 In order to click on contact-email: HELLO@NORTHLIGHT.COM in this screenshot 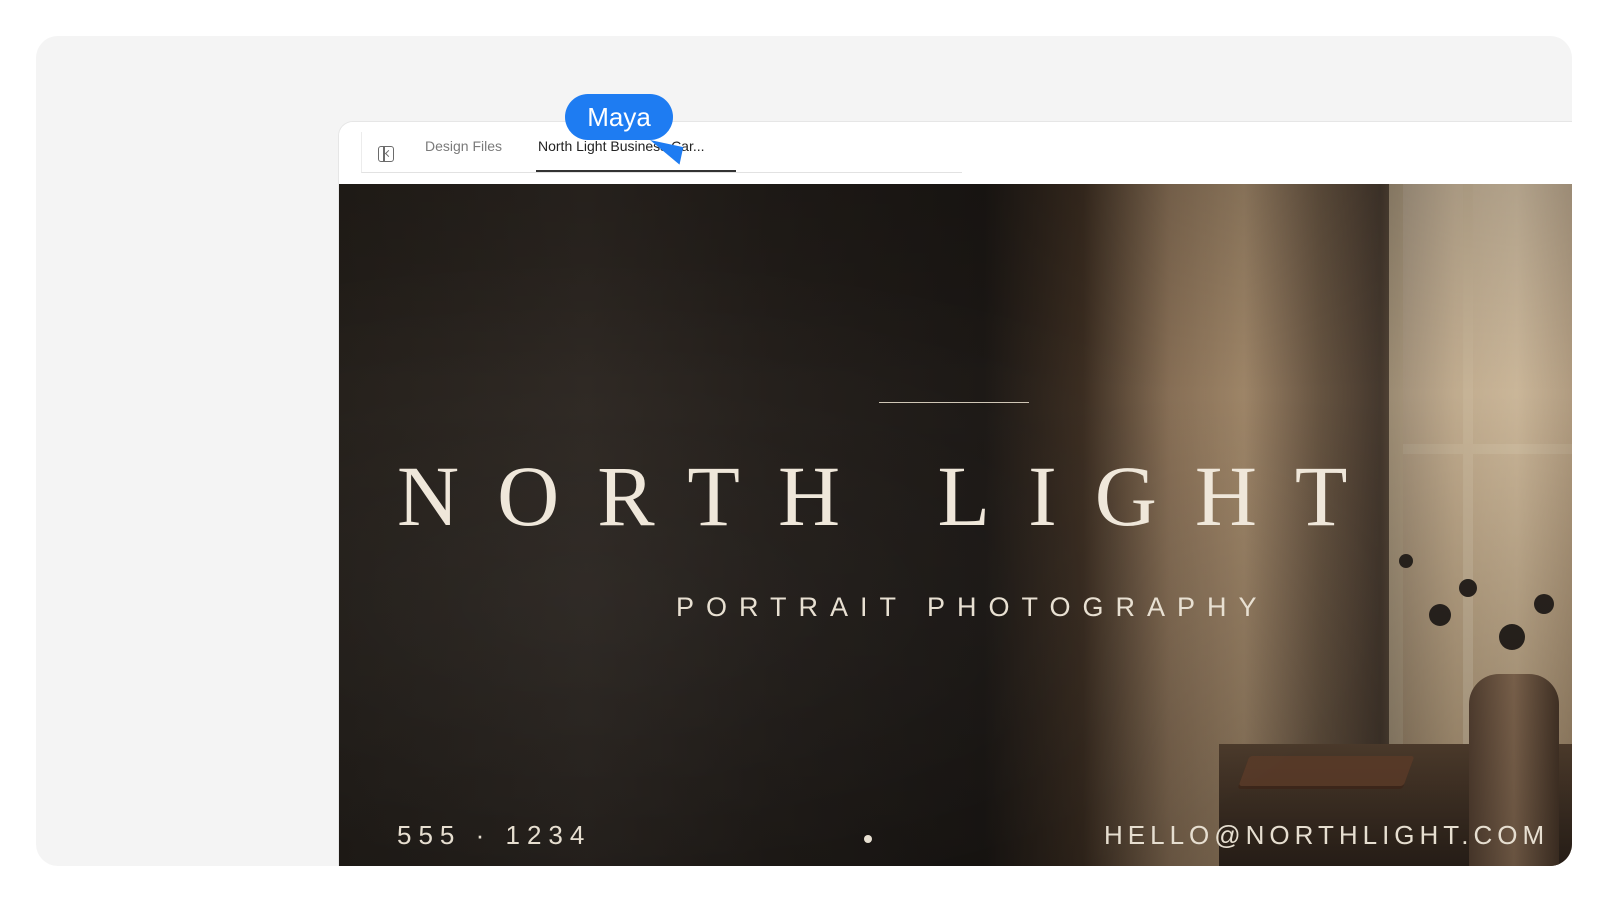, I will do `click(1326, 835)`.